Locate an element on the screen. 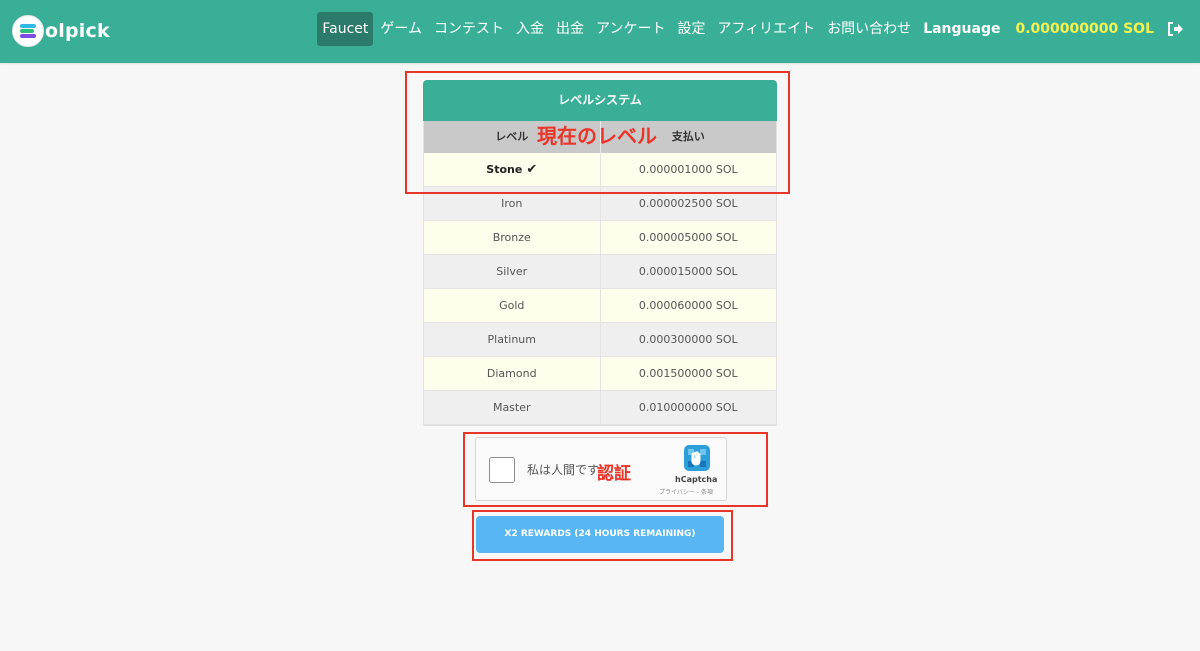  table-row: Diamond 0.001500000 SOL is located at coordinates (600, 374).